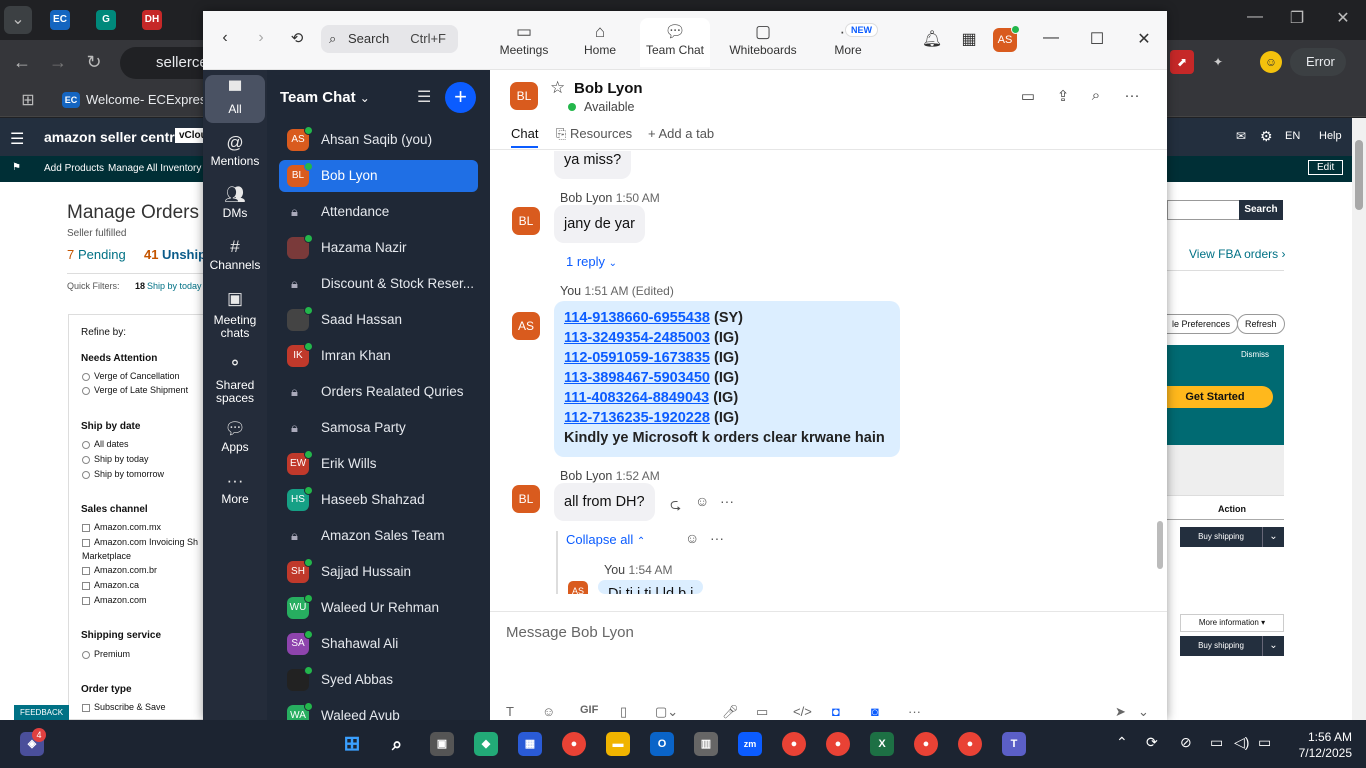  I want to click on share-screen-icon: ⇪, so click(1063, 96).